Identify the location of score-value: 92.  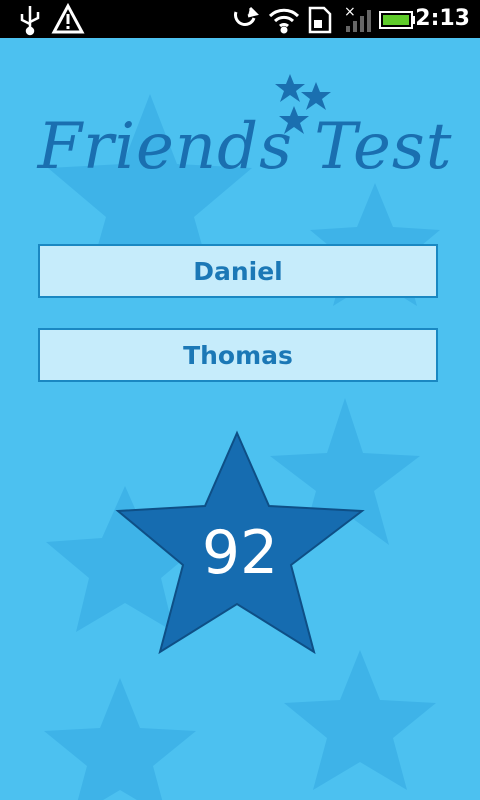
(240, 553).